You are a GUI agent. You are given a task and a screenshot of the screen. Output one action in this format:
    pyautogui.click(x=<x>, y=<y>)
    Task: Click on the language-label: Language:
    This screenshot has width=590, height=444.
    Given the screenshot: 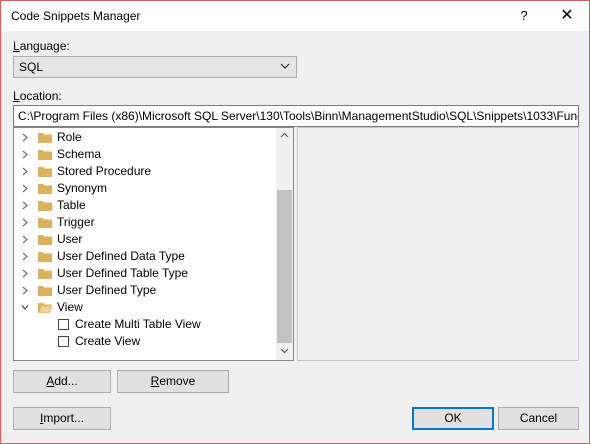 What is the action you would take?
    pyautogui.click(x=41, y=46)
    